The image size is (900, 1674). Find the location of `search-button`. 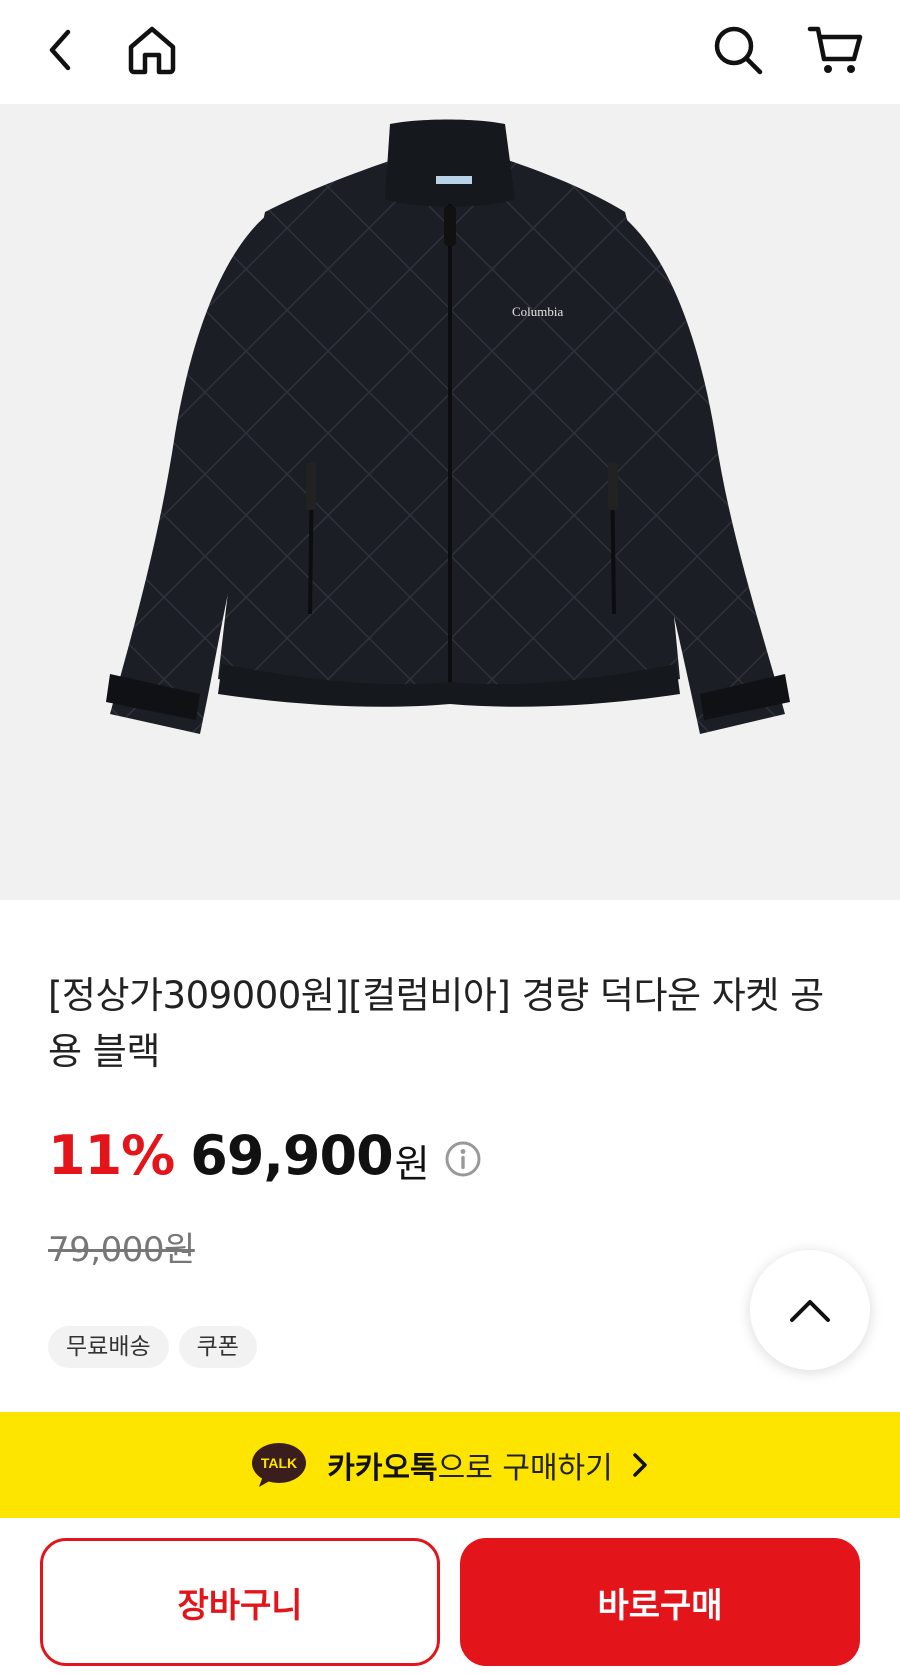

search-button is located at coordinates (738, 50).